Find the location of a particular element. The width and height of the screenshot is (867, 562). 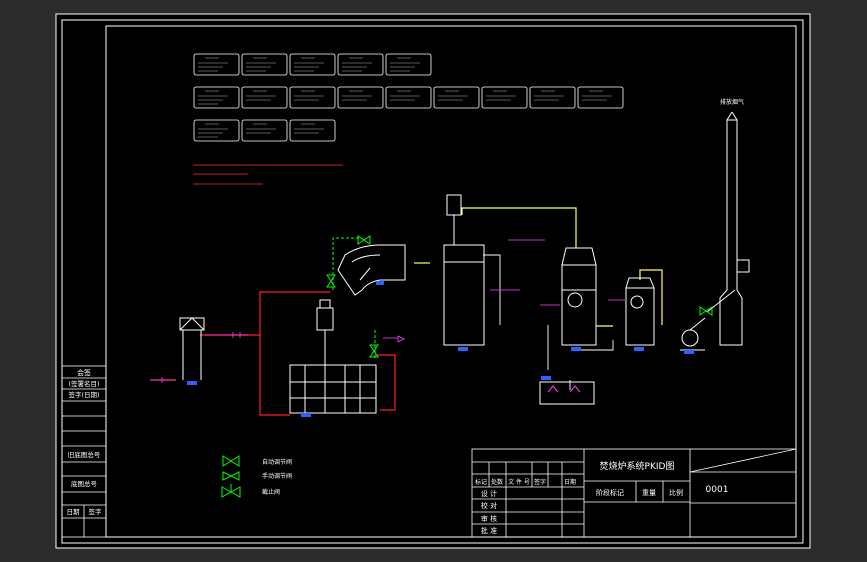

strip-label-sign-date: 签字(日期) is located at coordinates (83, 394).